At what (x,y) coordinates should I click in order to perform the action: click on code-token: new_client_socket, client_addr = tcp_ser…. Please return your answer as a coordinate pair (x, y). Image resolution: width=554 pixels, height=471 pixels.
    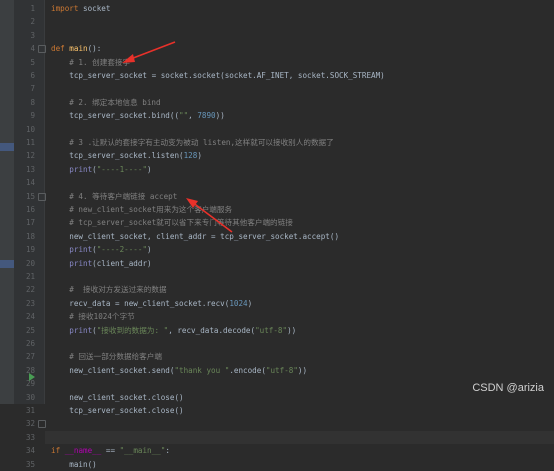
    Looking at the image, I should click on (195, 236).